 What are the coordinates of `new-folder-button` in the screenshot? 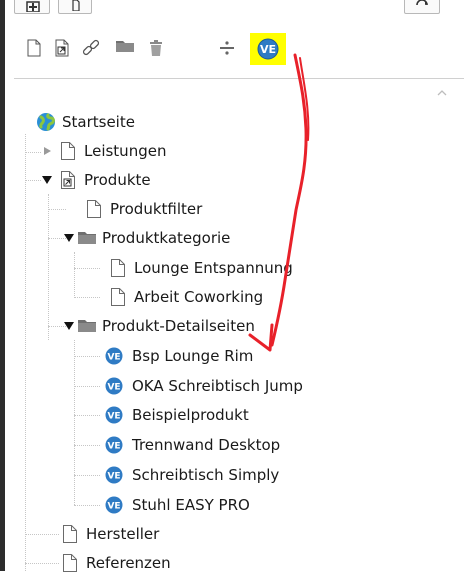 It's located at (123, 48).